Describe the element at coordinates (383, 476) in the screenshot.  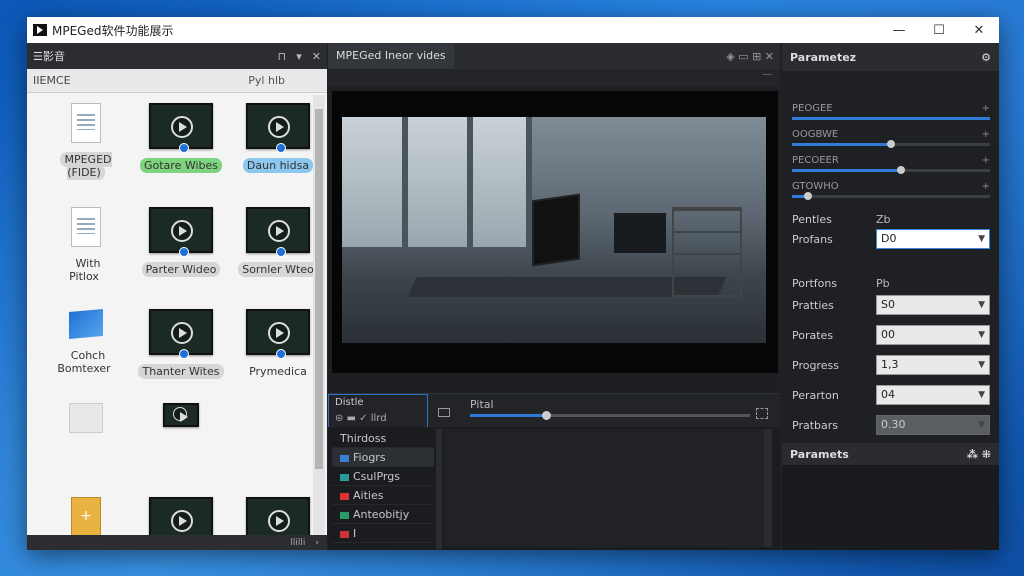
I see `track-item: CsulPrgs` at that location.